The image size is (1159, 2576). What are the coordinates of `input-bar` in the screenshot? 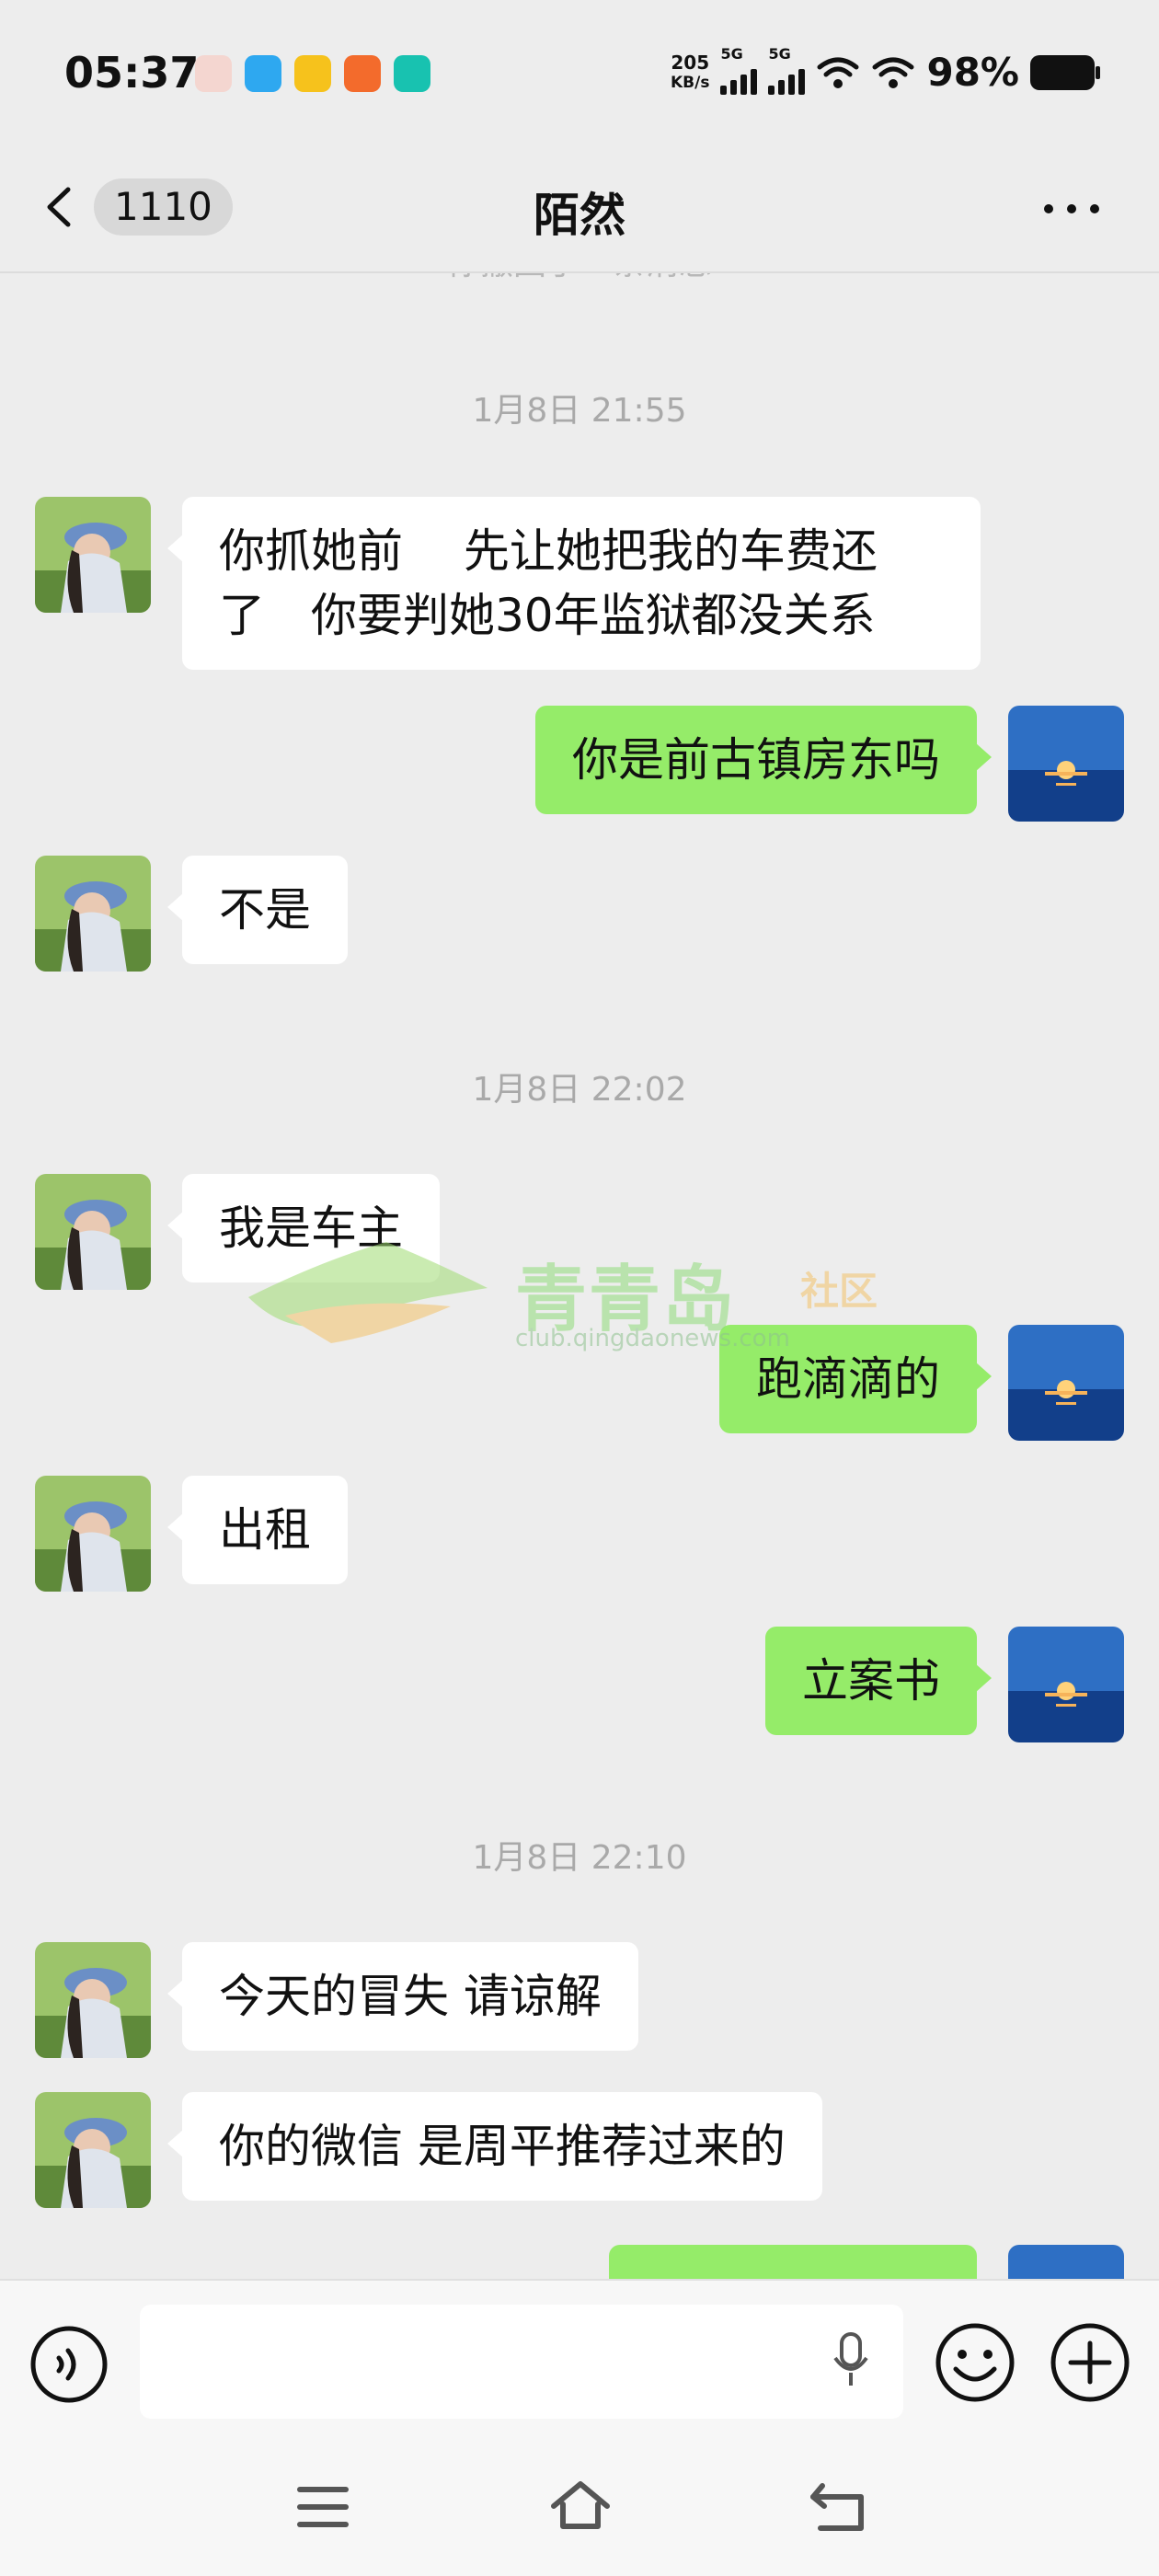 It's located at (579, 2360).